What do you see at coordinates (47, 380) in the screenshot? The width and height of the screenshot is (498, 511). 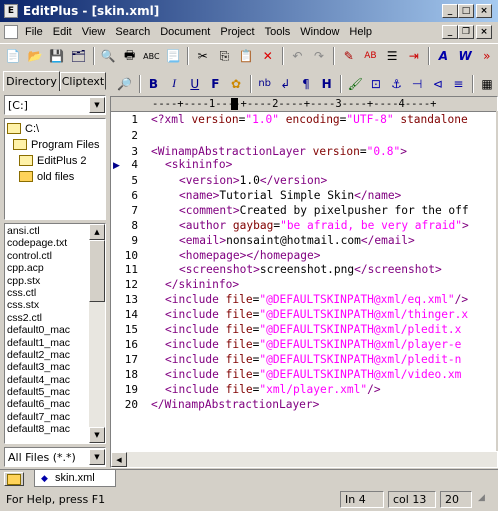 I see `file-list-item: default4_mac` at bounding box center [47, 380].